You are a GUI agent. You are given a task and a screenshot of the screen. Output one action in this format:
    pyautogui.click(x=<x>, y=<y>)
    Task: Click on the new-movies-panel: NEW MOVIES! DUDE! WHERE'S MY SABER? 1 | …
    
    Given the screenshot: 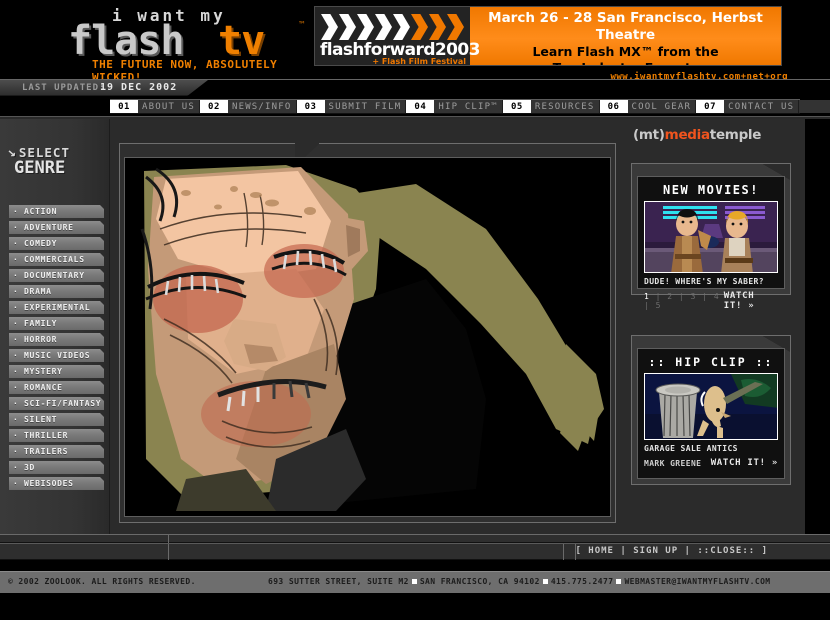 What is the action you would take?
    pyautogui.click(x=711, y=237)
    